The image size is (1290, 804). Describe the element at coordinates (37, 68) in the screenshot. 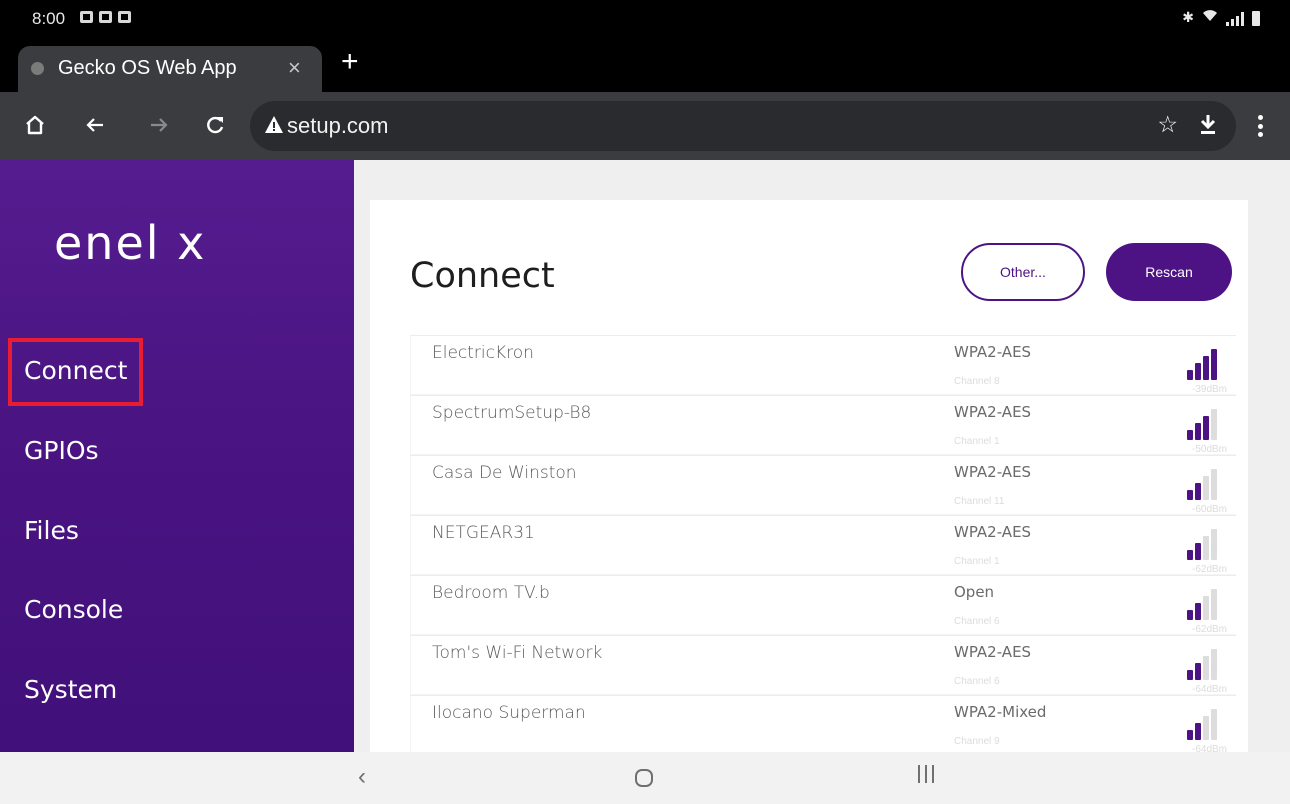

I see `favicon-icon` at that location.